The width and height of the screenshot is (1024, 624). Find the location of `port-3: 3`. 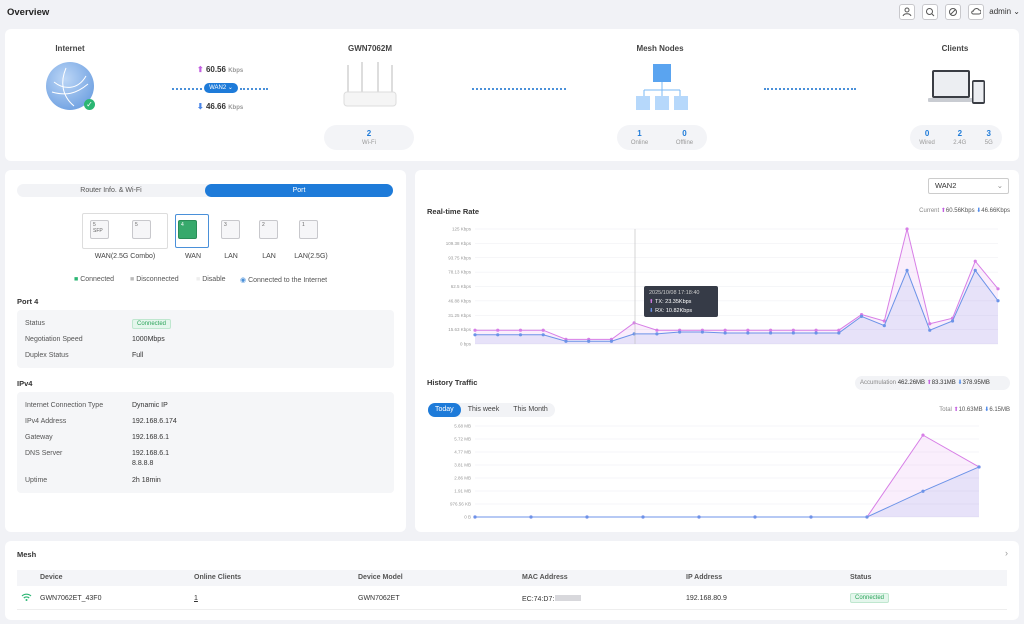

port-3: 3 is located at coordinates (230, 229).